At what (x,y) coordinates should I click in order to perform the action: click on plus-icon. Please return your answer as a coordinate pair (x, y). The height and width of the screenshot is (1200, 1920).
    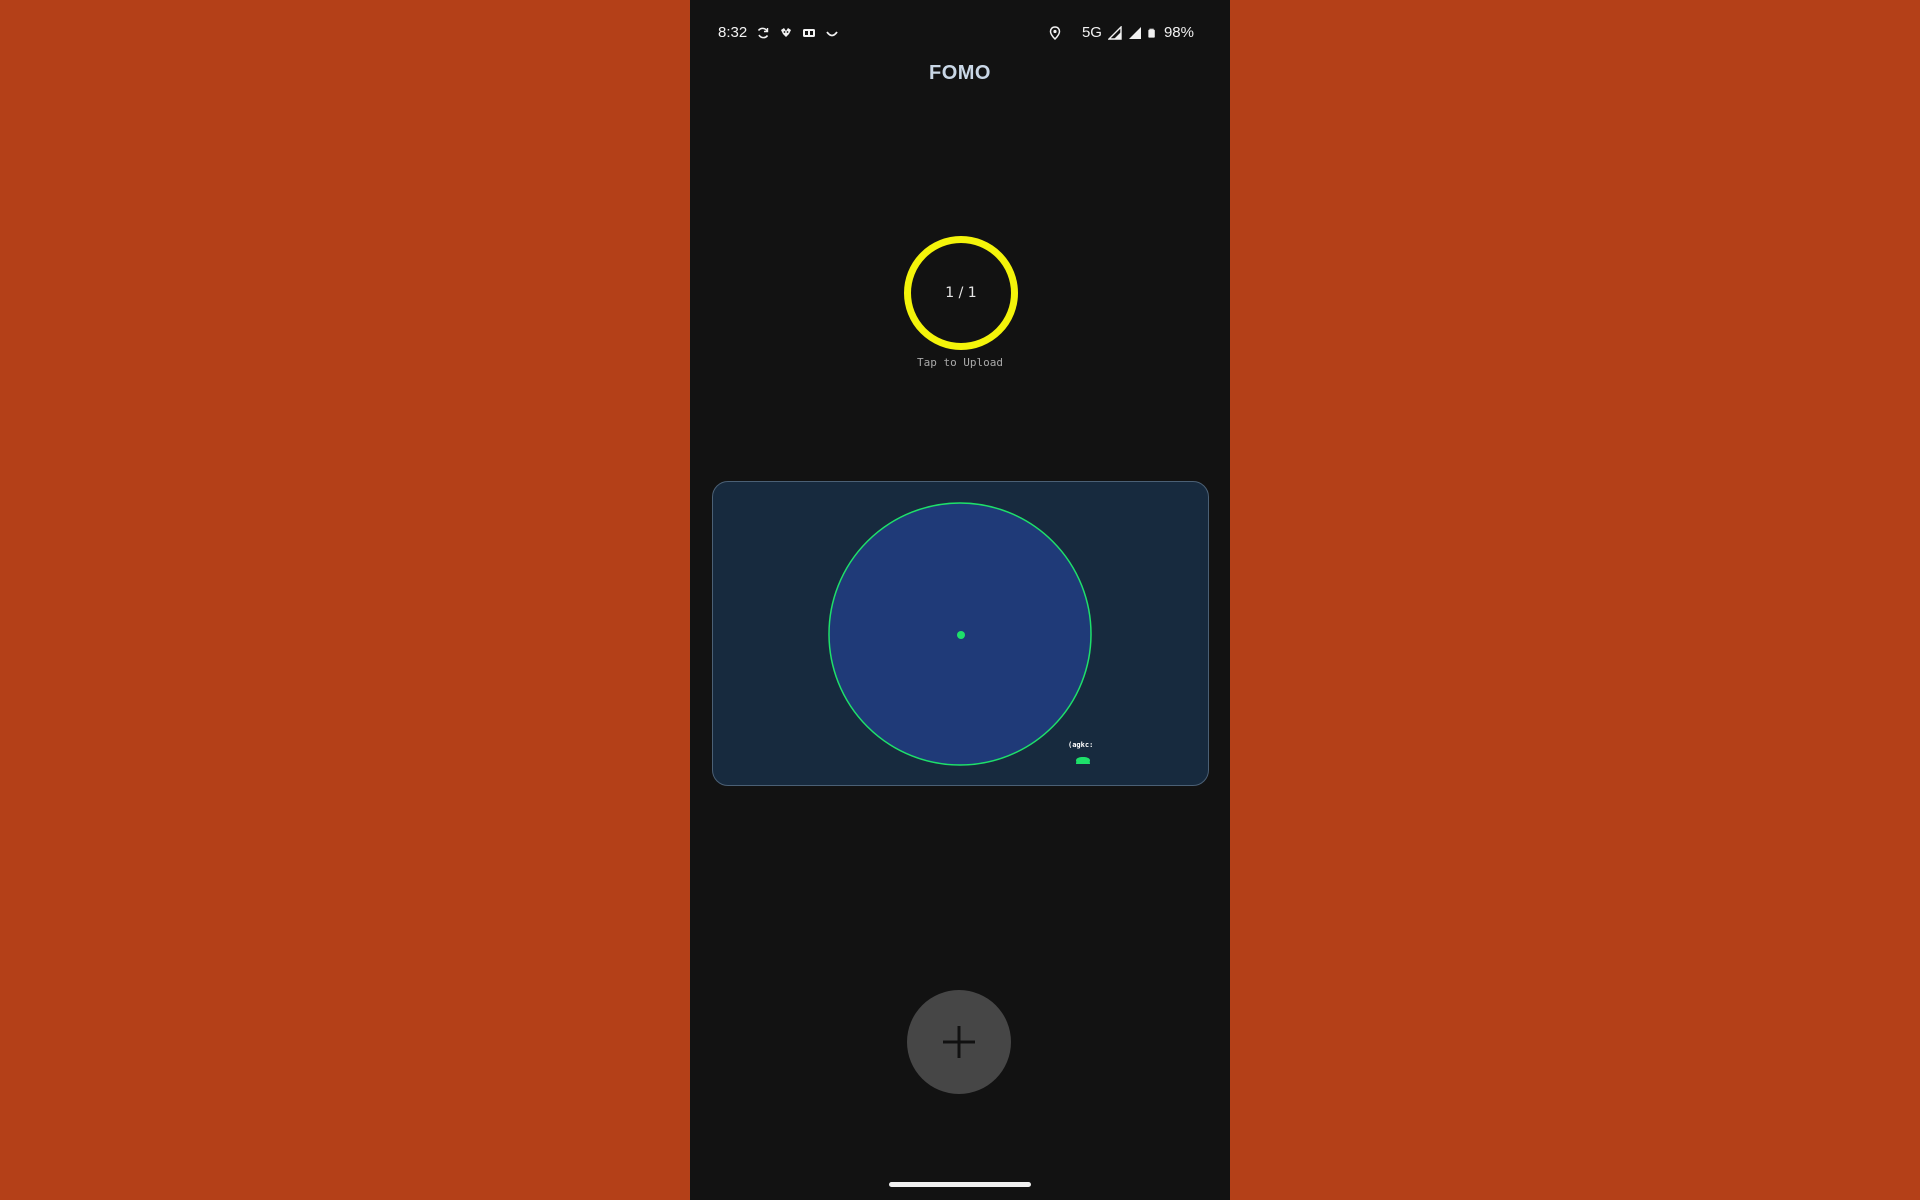
    Looking at the image, I should click on (959, 1042).